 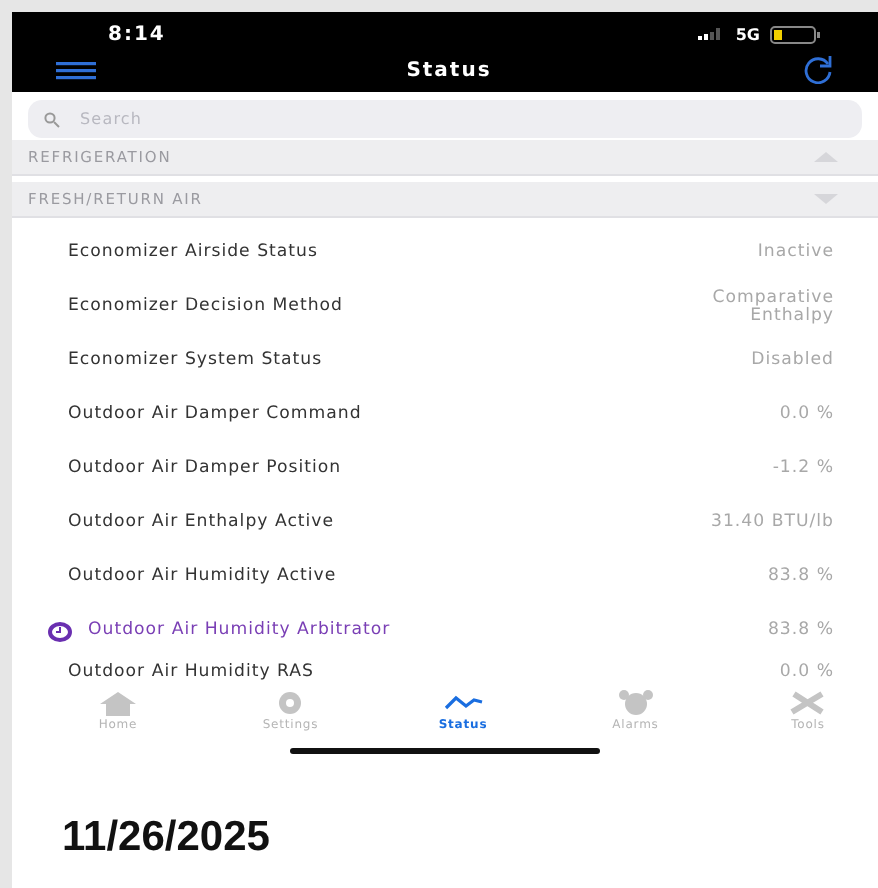 What do you see at coordinates (826, 199) in the screenshot?
I see `caret-down-icon` at bounding box center [826, 199].